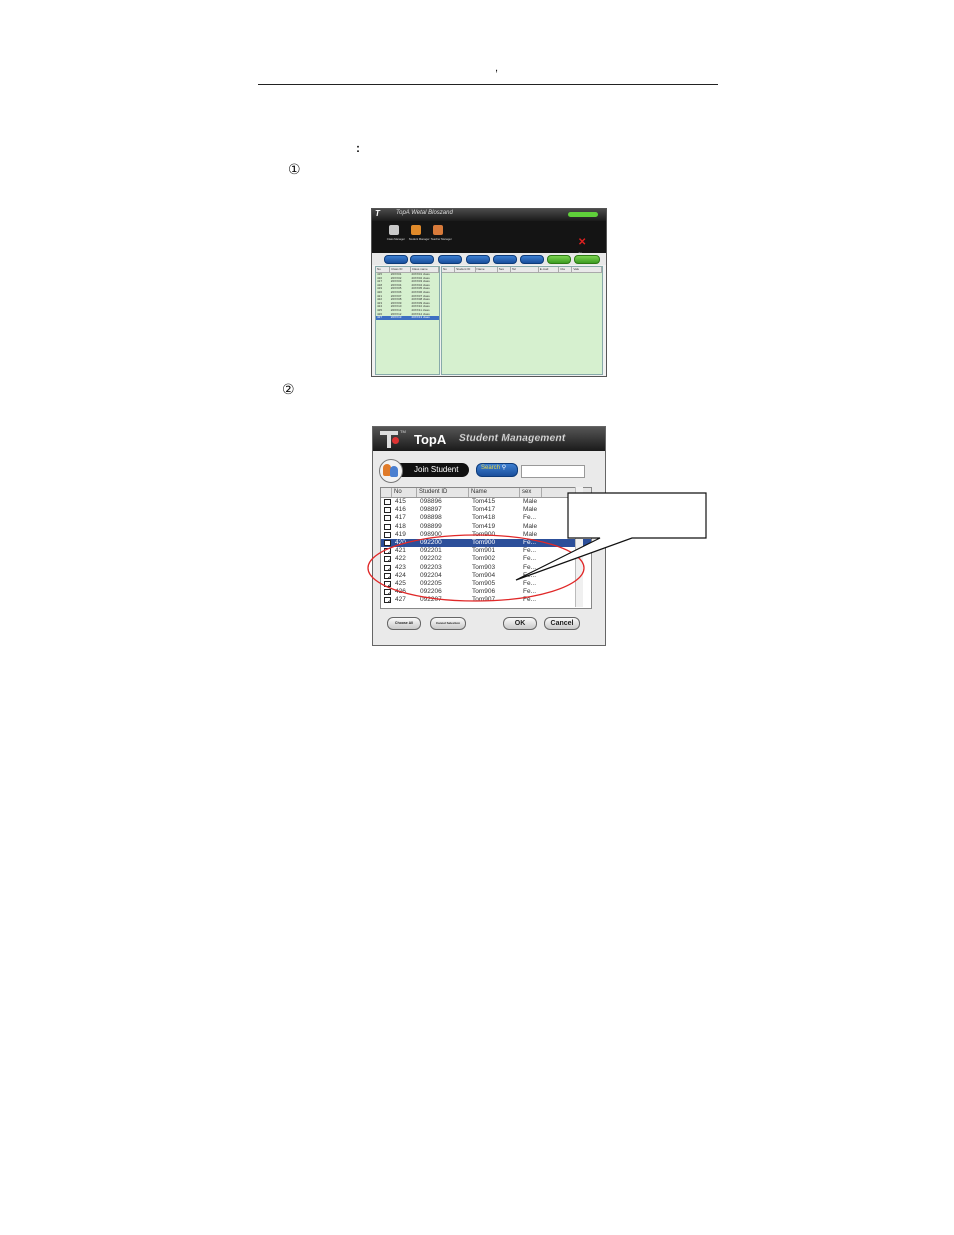 The image size is (954, 1235). I want to click on class-list-row: 427 20XX13 20XX13 class, so click(407, 318).